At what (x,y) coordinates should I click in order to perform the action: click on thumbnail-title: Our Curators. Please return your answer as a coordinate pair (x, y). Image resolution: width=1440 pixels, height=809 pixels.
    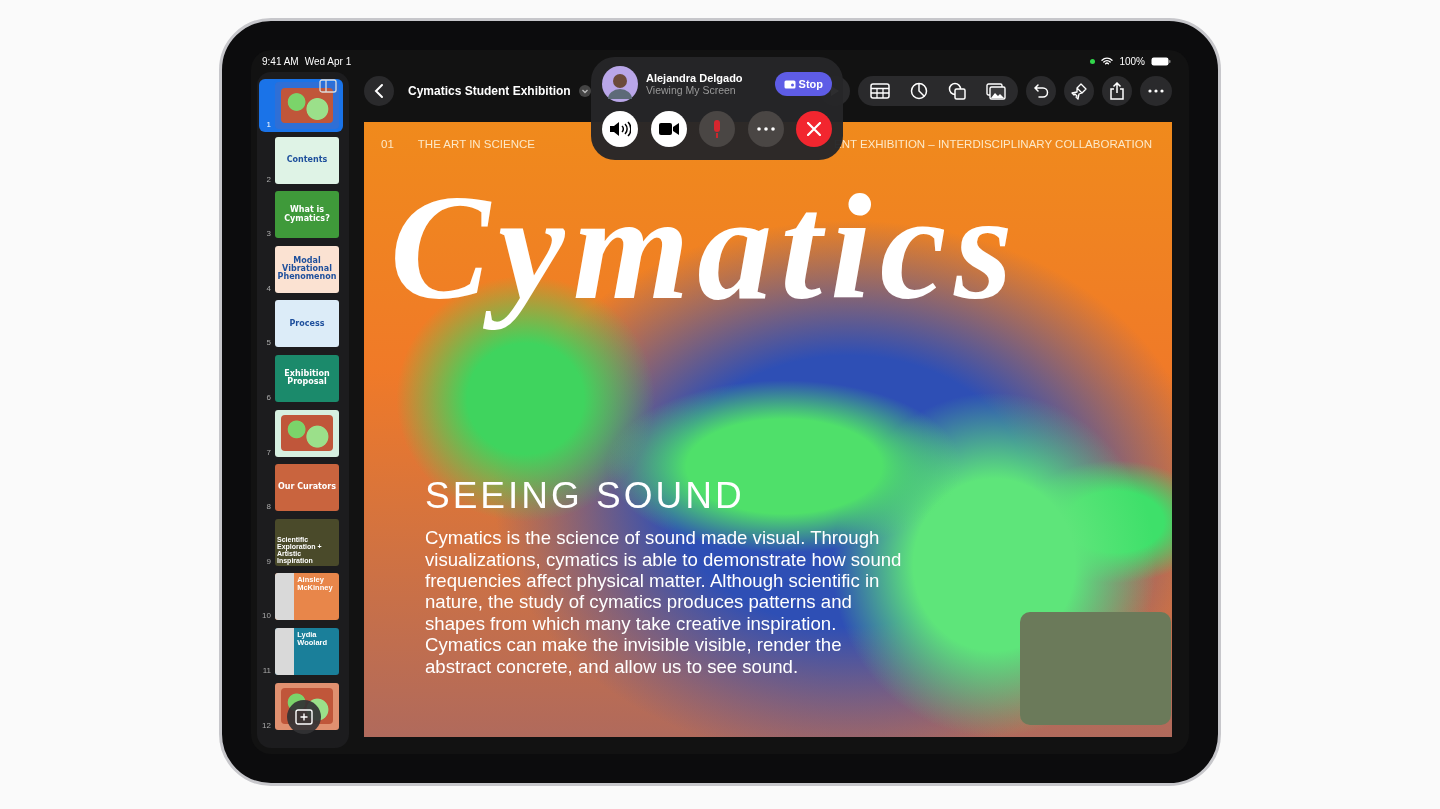
    Looking at the image, I should click on (307, 487).